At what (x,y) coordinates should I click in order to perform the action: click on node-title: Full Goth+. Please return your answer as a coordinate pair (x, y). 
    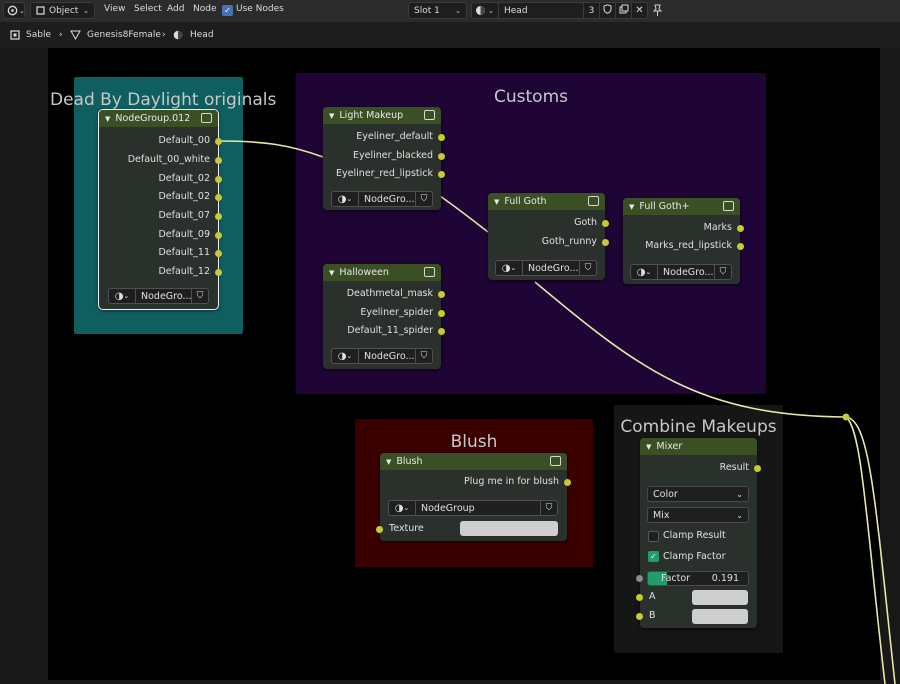
    Looking at the image, I should click on (664, 206).